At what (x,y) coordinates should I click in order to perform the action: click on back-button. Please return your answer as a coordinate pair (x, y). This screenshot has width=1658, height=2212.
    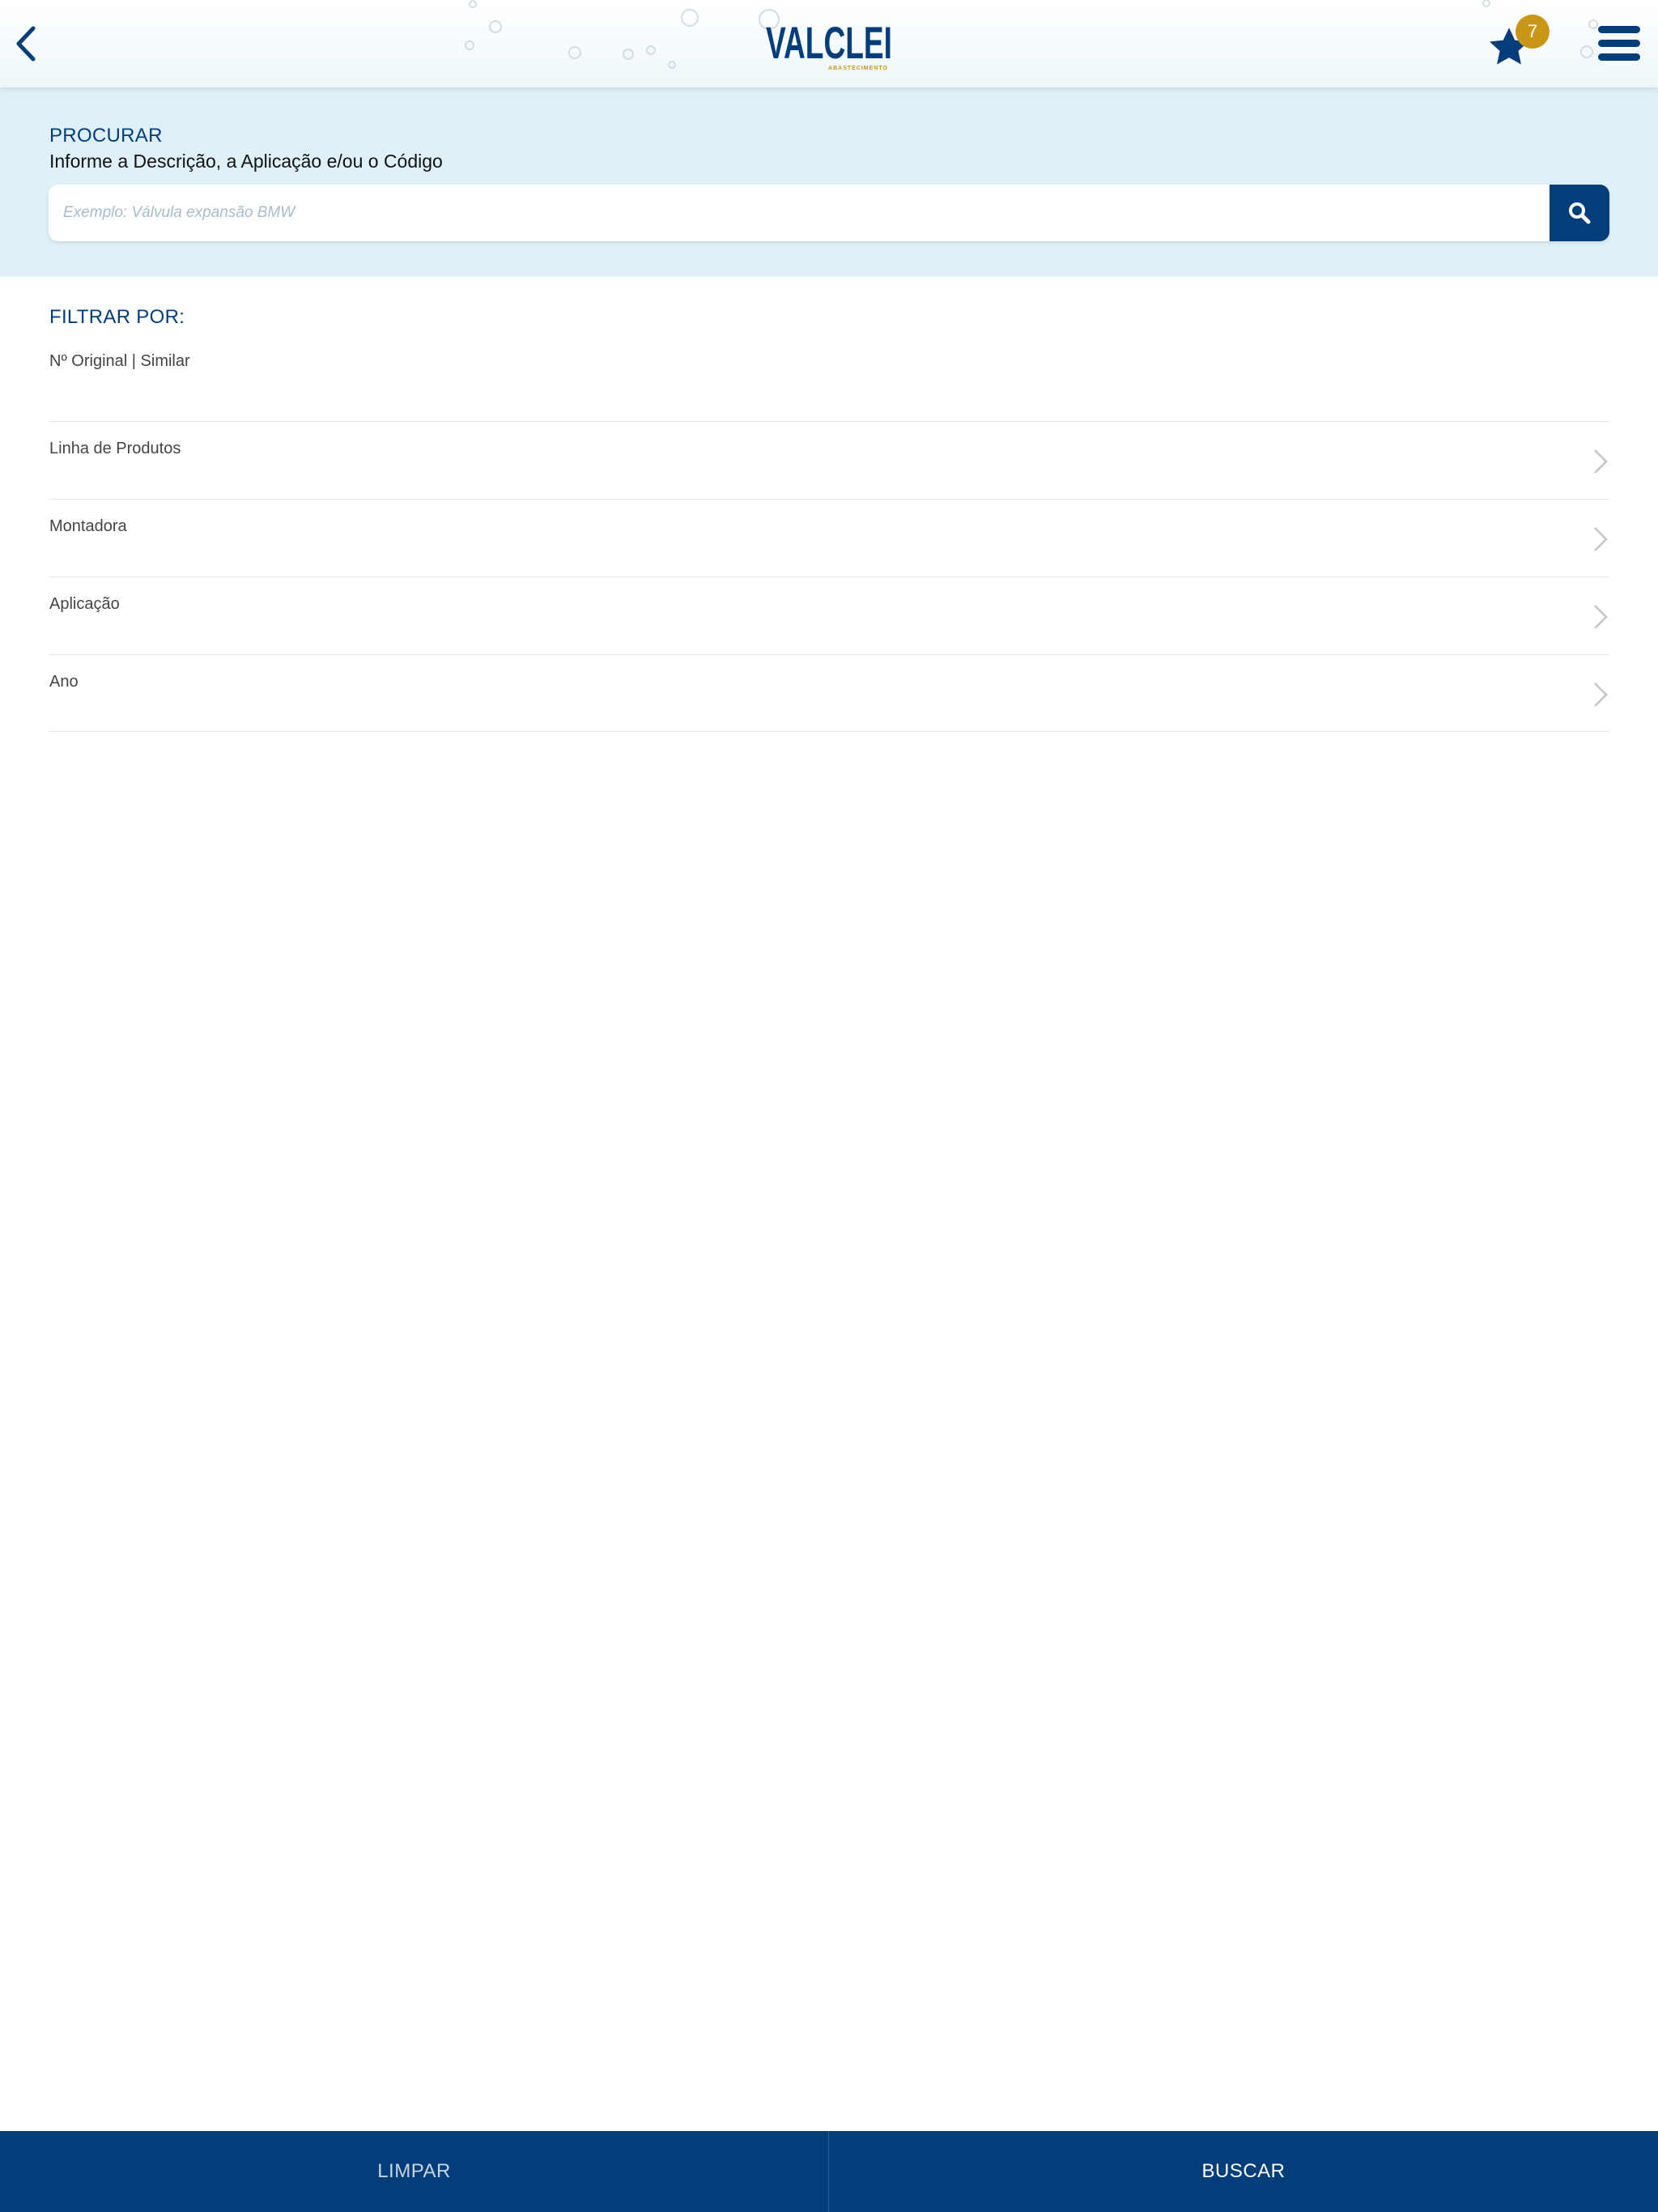
    Looking at the image, I should click on (25, 43).